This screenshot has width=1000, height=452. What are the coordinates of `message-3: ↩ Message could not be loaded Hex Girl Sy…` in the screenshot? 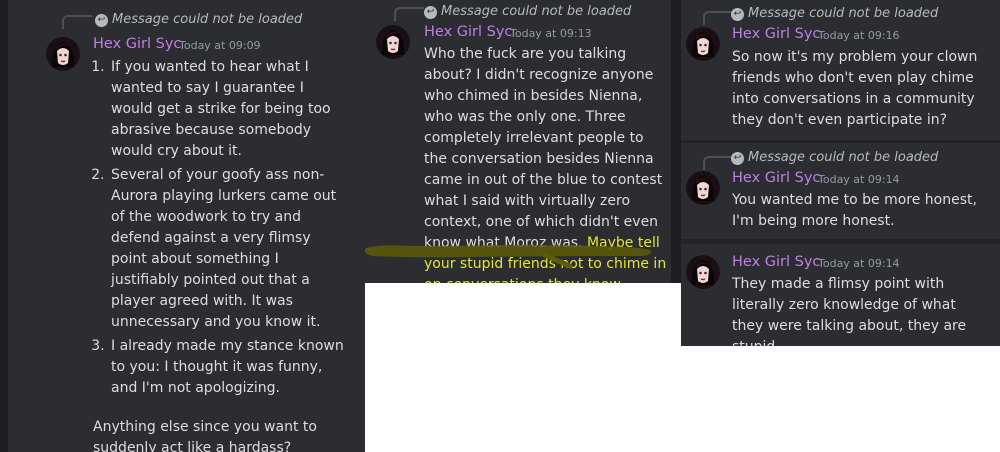 It's located at (840, 70).